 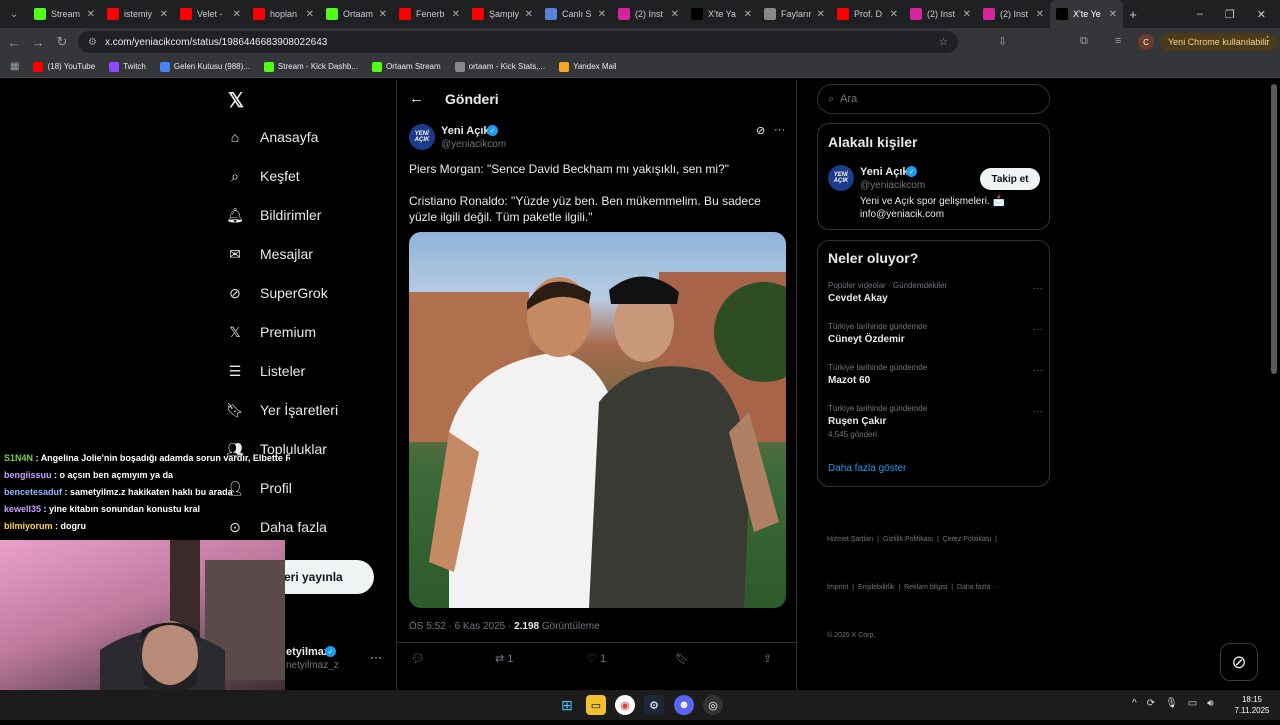 I want to click on person-name: Yeni Açık, so click(x=884, y=172).